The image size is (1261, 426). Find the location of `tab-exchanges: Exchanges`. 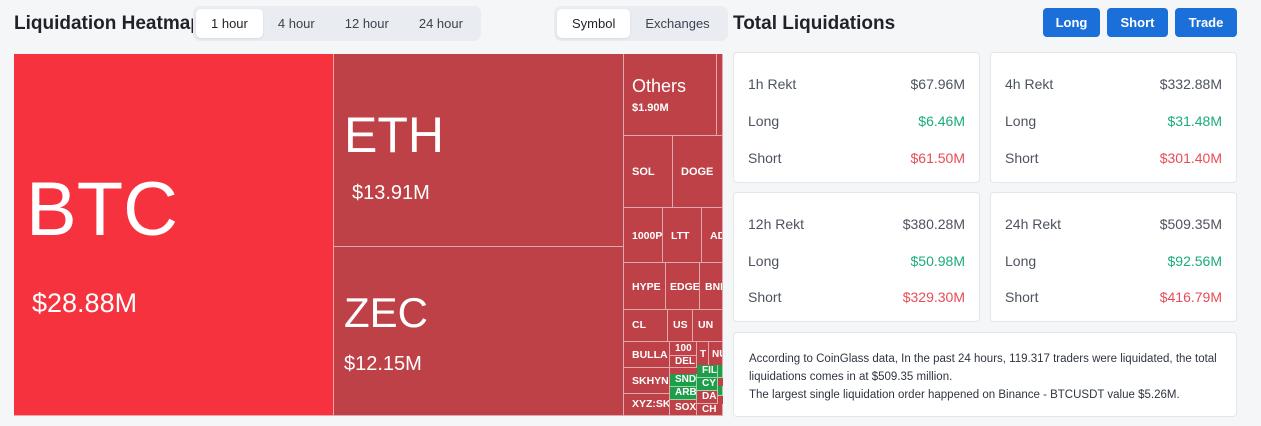

tab-exchanges: Exchanges is located at coordinates (677, 23).